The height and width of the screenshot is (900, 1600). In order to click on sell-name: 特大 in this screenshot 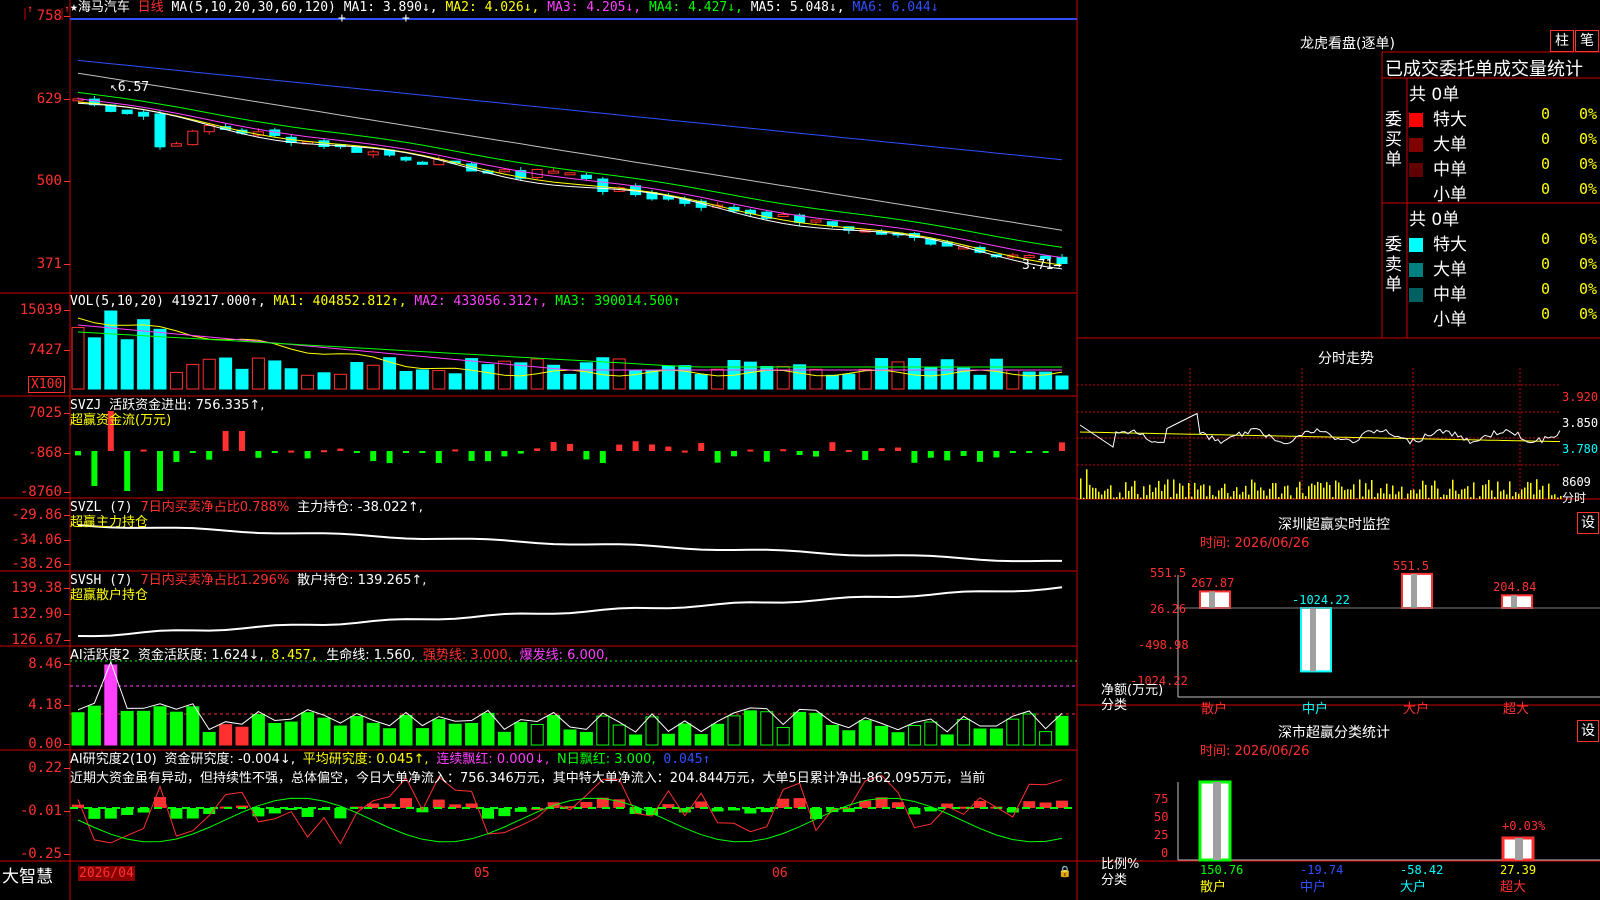, I will do `click(1450, 245)`.